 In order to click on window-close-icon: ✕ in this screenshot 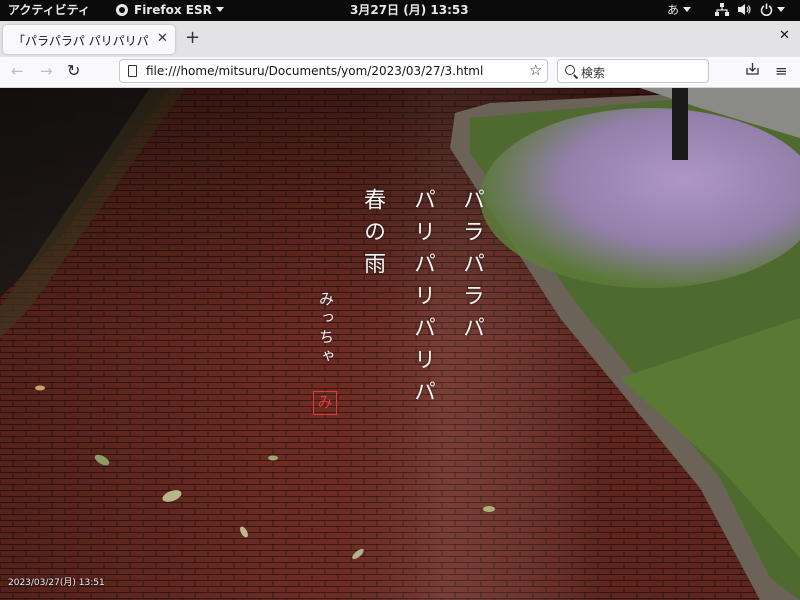, I will do `click(784, 35)`.